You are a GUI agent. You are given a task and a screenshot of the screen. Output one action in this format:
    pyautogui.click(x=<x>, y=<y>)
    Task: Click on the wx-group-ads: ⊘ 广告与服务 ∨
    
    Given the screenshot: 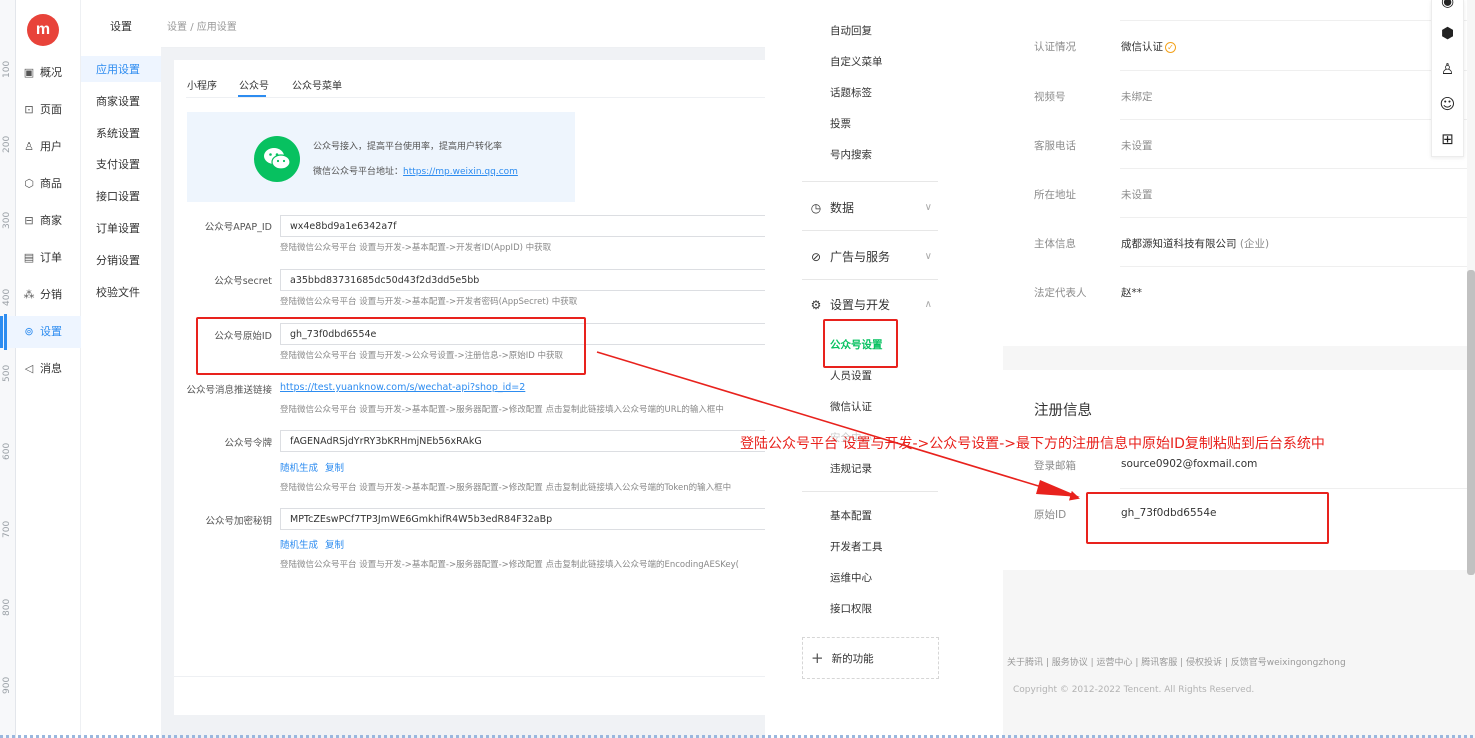 What is the action you would take?
    pyautogui.click(x=870, y=256)
    